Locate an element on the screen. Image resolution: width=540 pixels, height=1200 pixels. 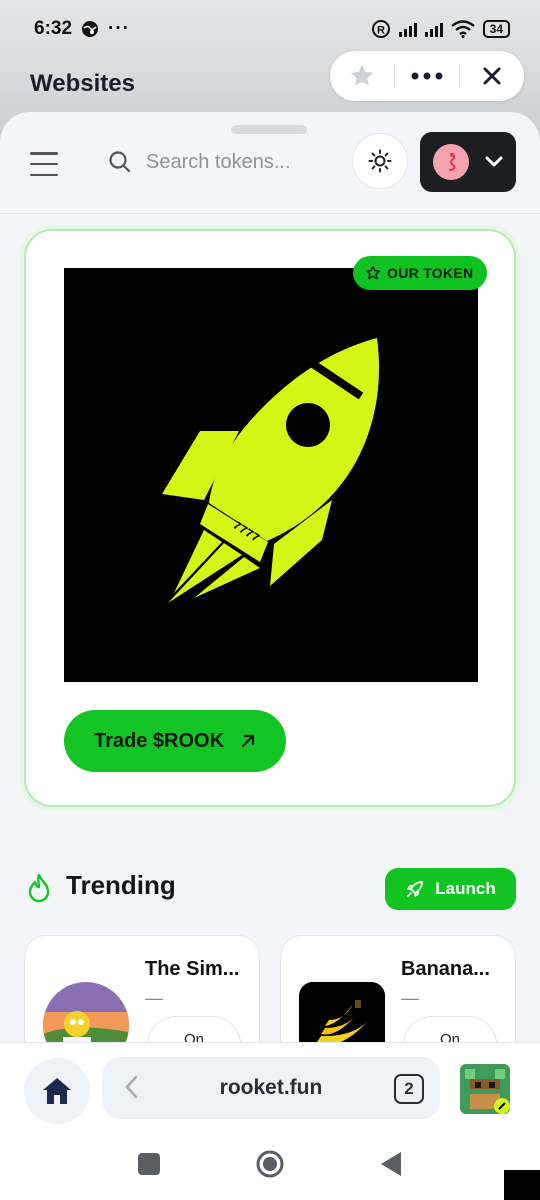
recents-square-icon is located at coordinates (149, 1164).